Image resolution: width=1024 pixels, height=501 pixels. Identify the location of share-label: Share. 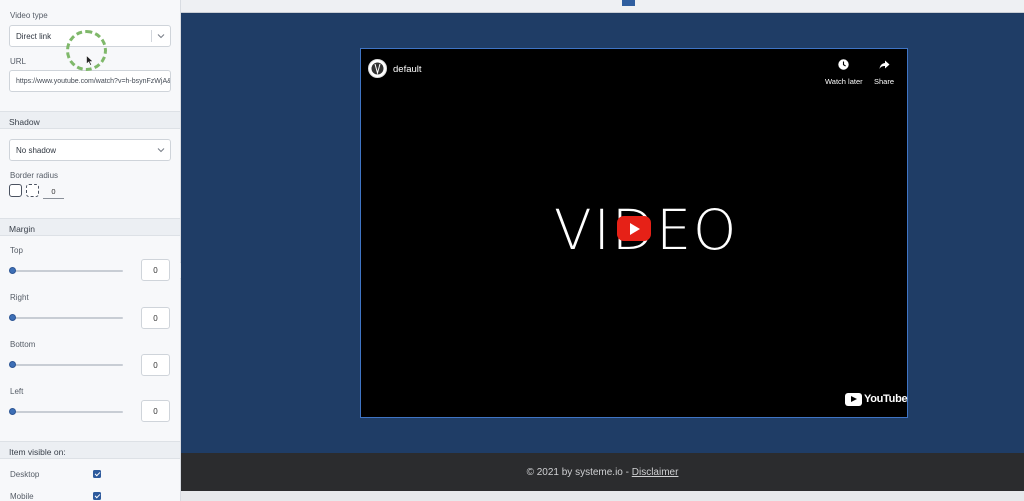
(884, 81).